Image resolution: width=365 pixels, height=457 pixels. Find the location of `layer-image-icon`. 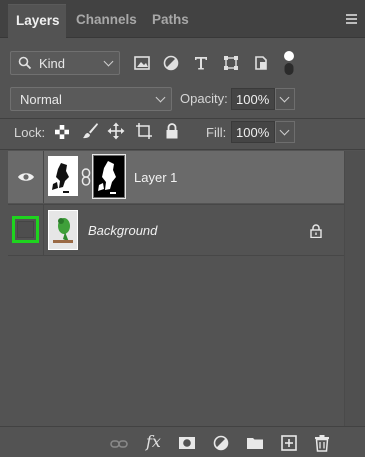

layer-image-icon is located at coordinates (63, 176).